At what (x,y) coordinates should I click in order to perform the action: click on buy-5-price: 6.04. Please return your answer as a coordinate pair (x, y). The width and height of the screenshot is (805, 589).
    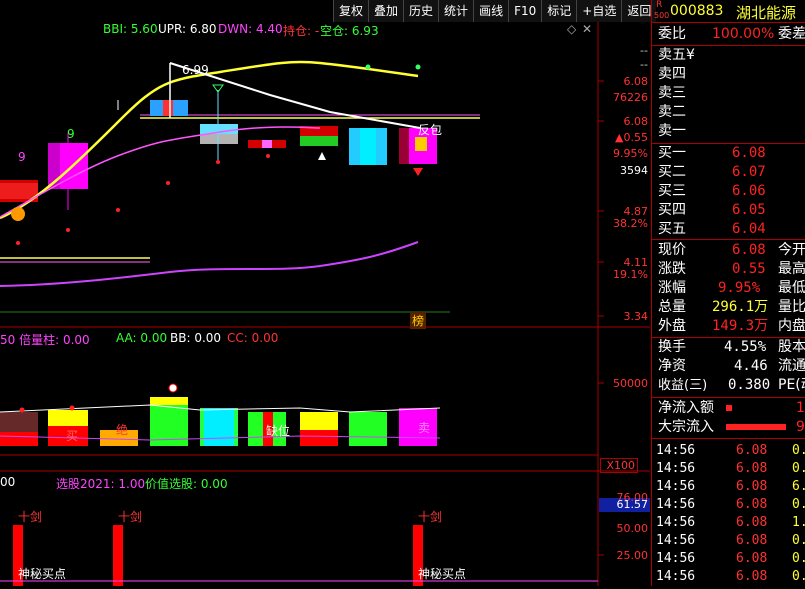
    Looking at the image, I should click on (749, 229).